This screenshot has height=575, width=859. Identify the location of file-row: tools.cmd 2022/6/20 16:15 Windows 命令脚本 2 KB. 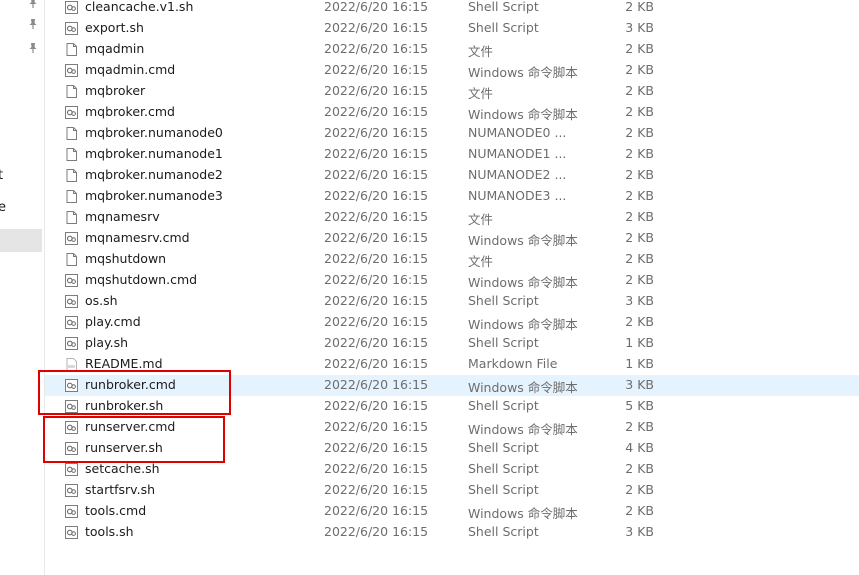
(452, 511).